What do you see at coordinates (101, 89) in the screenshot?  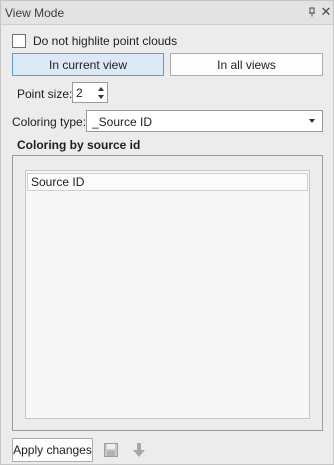 I see `spin-up-icon` at bounding box center [101, 89].